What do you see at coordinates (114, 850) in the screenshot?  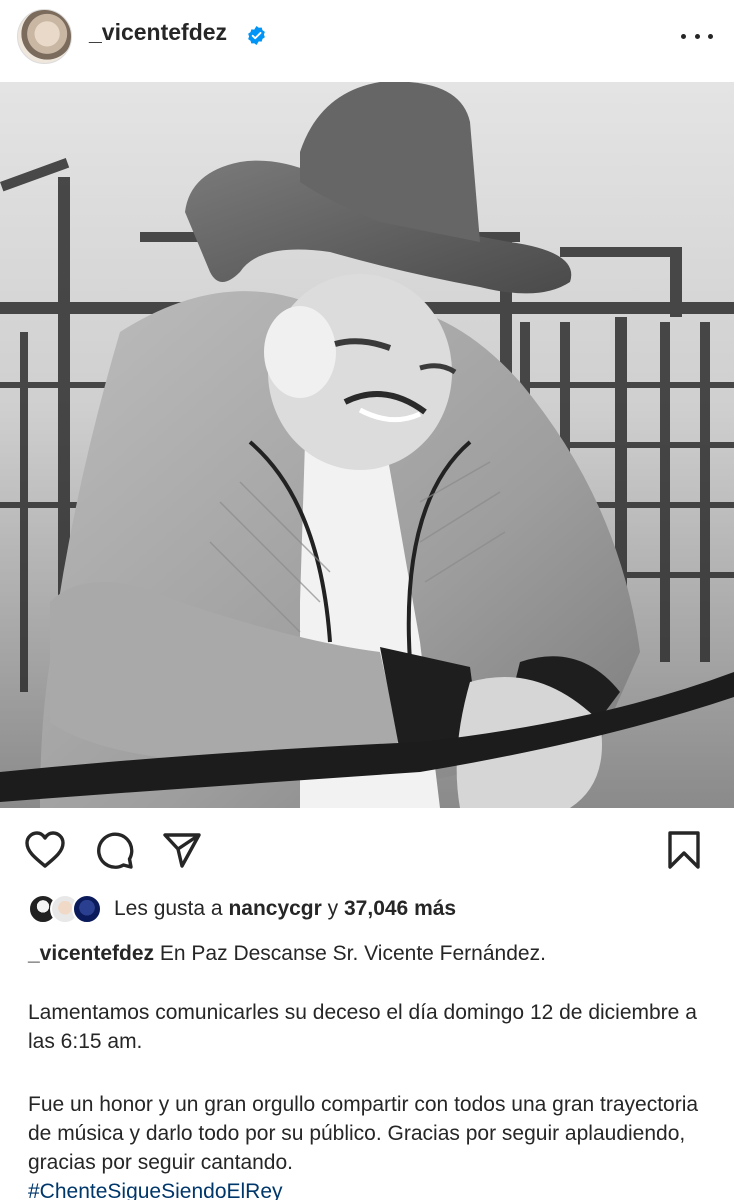 I see `comment-icon` at bounding box center [114, 850].